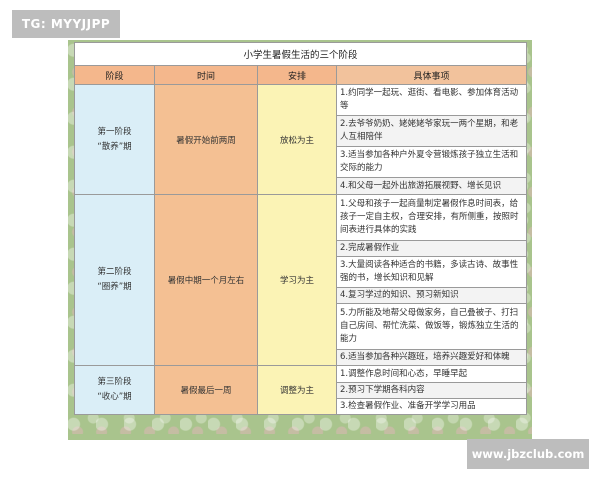 Image resolution: width=600 pixels, height=480 pixels. I want to click on stage-name: 第三阶段, so click(114, 382).